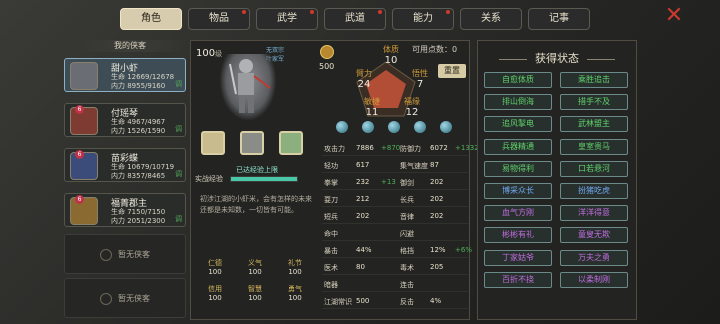  Describe the element at coordinates (338, 302) in the screenshot. I see `stat-key: 江湖常识` at that location.